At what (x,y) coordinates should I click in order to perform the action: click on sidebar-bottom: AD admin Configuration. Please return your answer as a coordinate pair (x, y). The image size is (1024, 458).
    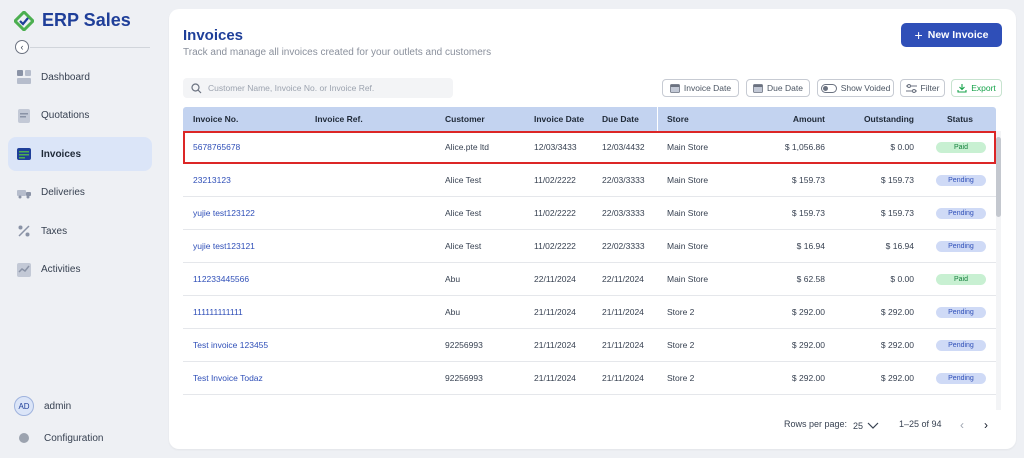
    Looking at the image, I should click on (80, 422).